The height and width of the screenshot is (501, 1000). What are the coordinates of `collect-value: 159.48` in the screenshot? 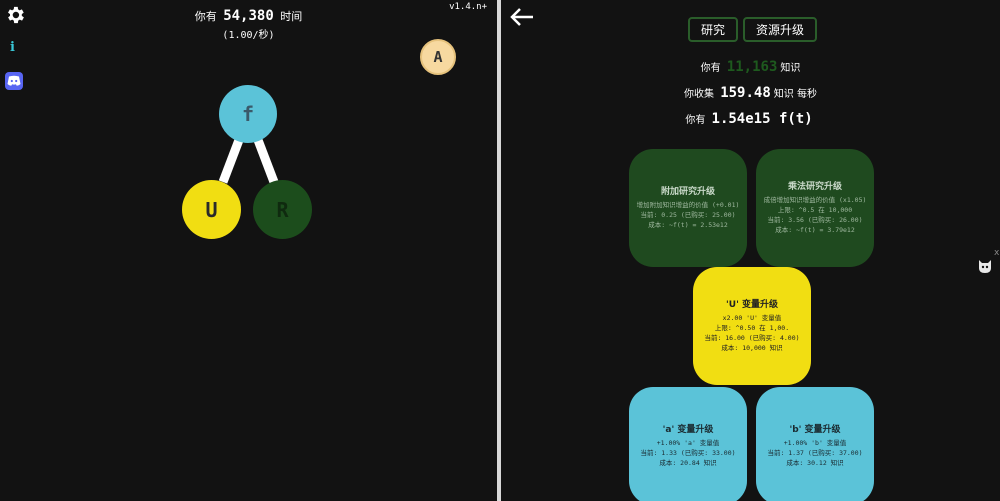 It's located at (745, 93).